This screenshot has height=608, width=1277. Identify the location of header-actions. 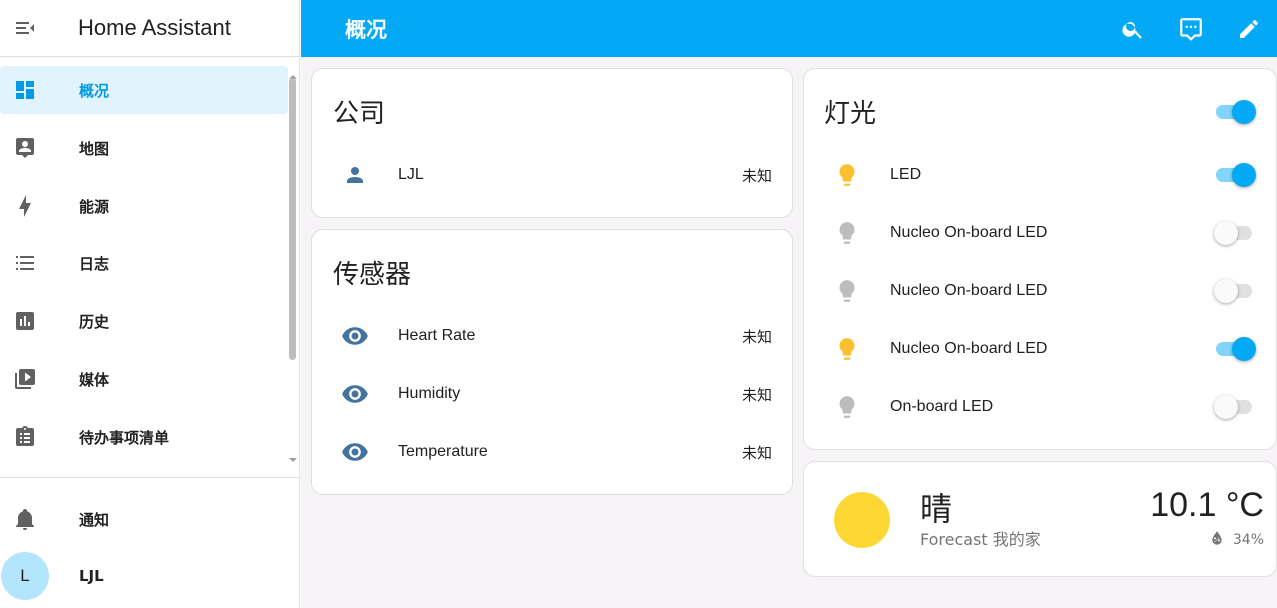
(1191, 28).